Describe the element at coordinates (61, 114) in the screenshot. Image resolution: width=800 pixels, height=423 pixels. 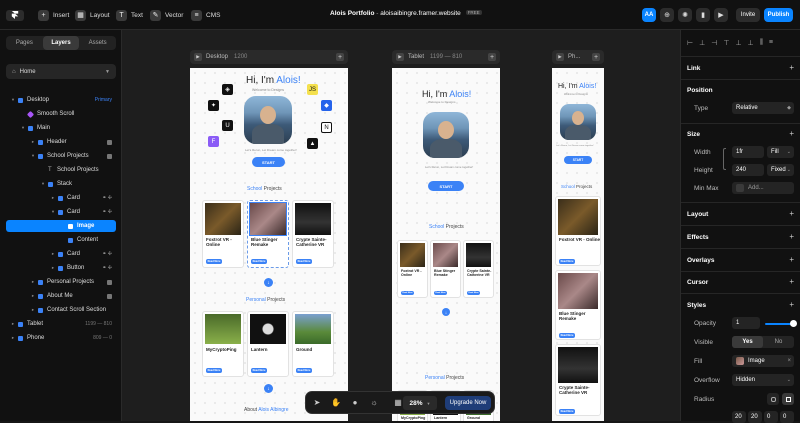
I see `layer-smooth-scroll: Smooth Scroll` at that location.